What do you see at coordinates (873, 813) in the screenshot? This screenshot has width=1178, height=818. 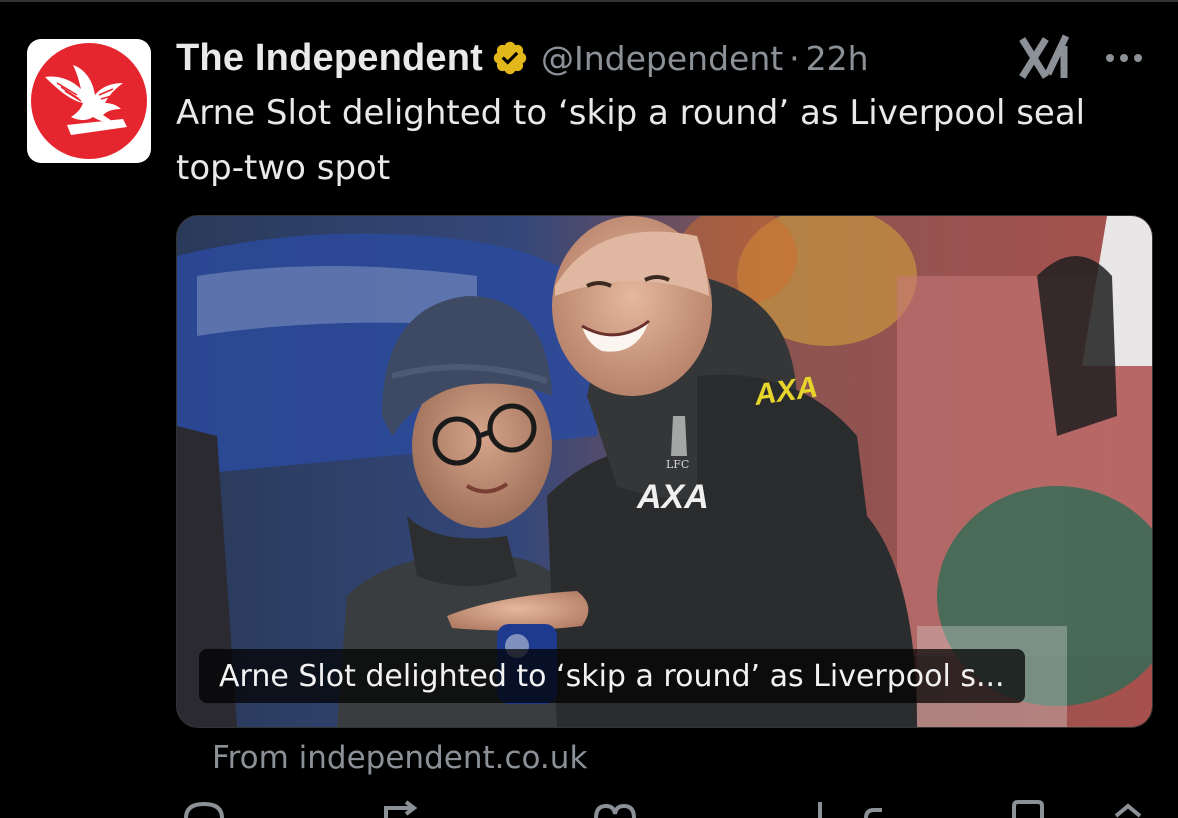 I see `views-count-icon` at bounding box center [873, 813].